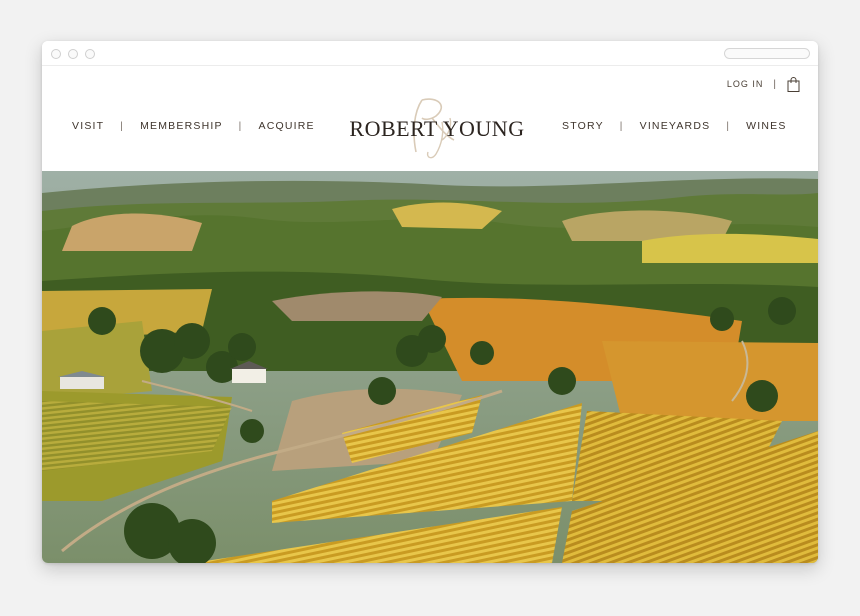 The height and width of the screenshot is (616, 860). I want to click on browser-chrome, so click(430, 53).